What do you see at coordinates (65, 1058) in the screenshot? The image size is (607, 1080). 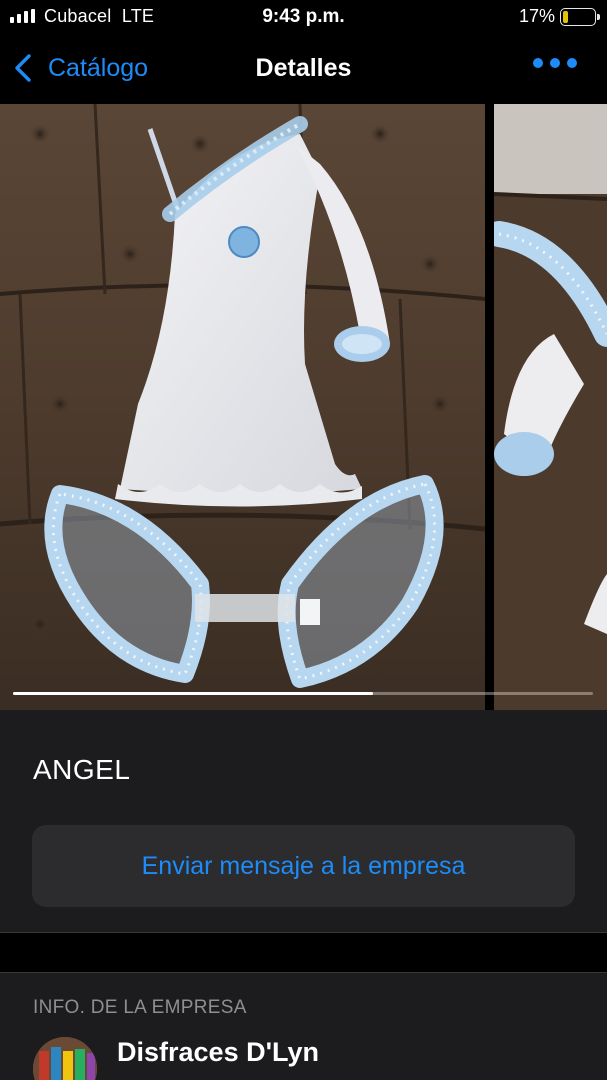 I see `company-avatar` at bounding box center [65, 1058].